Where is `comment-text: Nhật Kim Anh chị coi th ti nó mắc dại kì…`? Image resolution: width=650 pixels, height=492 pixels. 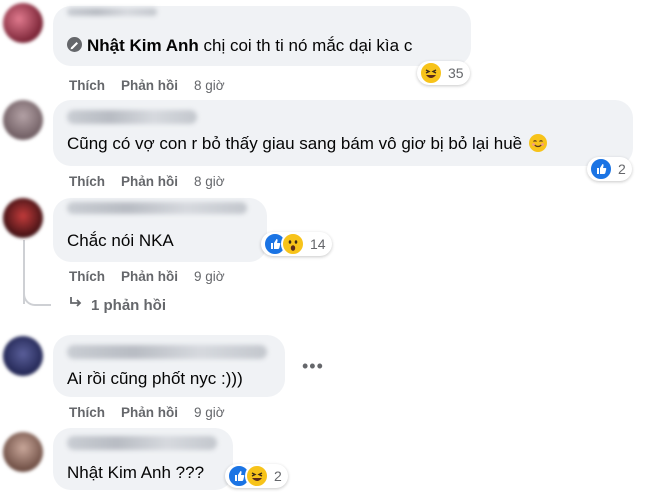
comment-text: Nhật Kim Anh chị coi th ti nó mắc dại kì… is located at coordinates (239, 46).